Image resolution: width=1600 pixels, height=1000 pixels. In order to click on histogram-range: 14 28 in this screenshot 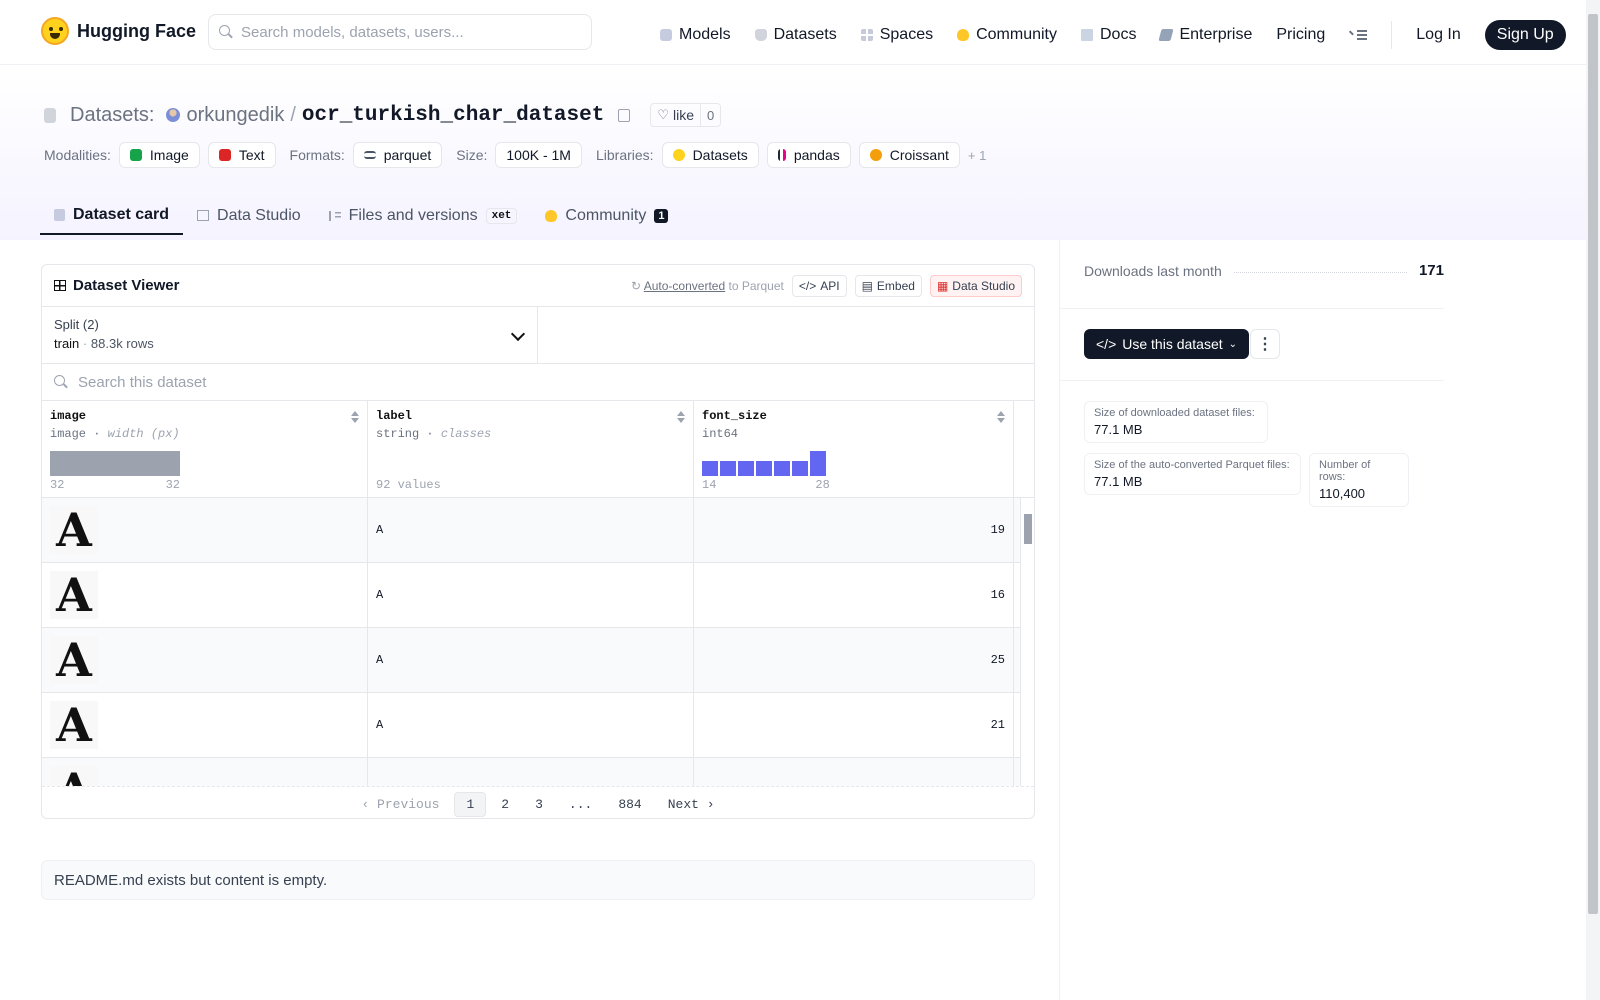, I will do `click(766, 485)`.